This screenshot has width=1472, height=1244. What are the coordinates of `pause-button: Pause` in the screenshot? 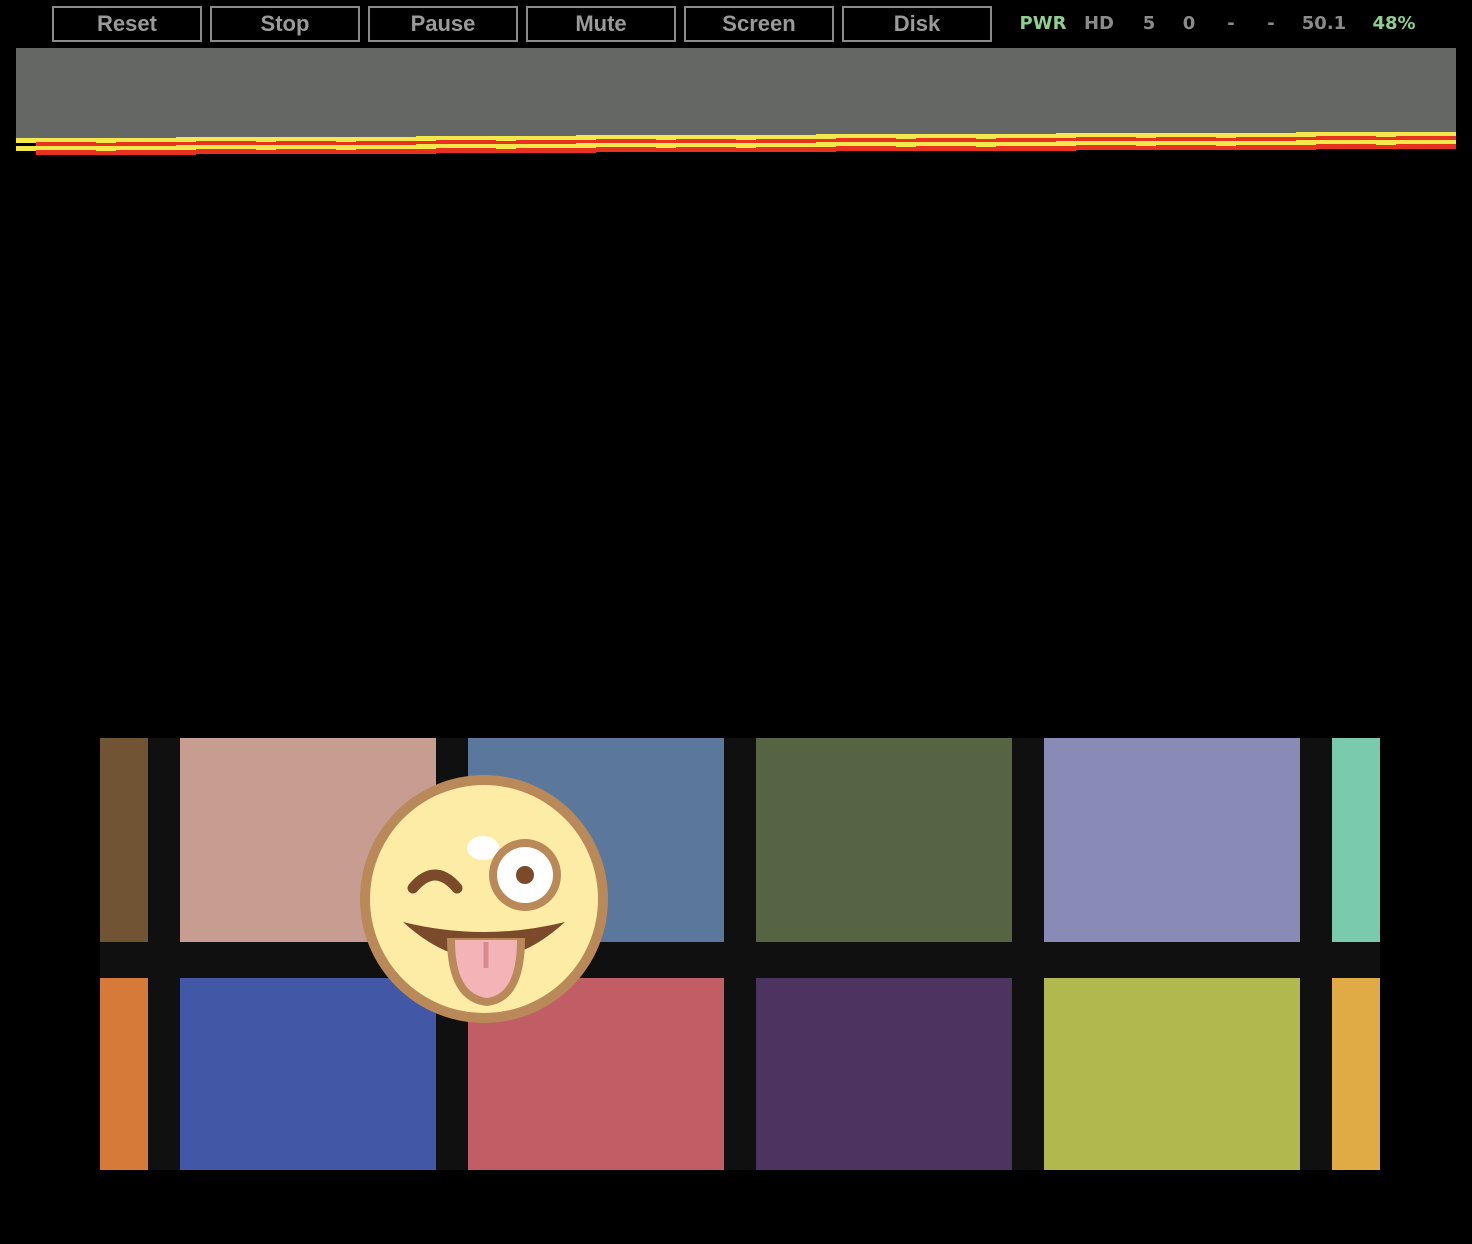 It's located at (443, 24).